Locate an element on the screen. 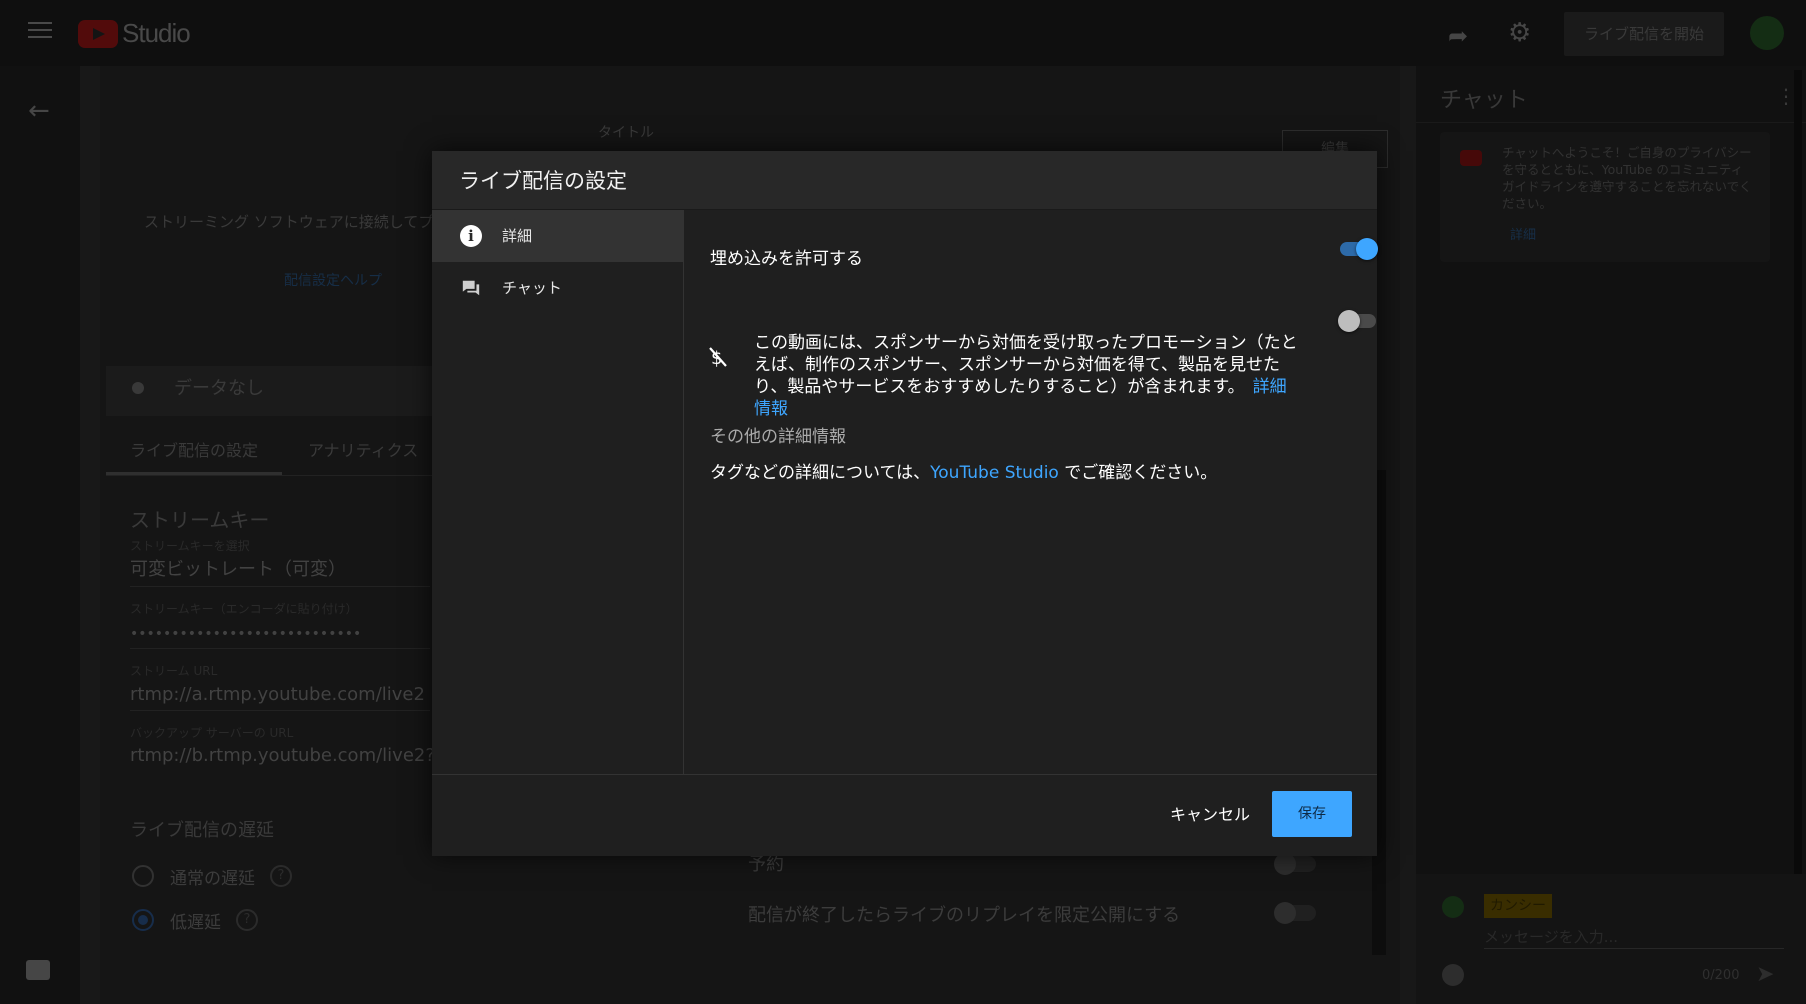 This screenshot has width=1806, height=1004. nav-item-label: チャット is located at coordinates (532, 288).